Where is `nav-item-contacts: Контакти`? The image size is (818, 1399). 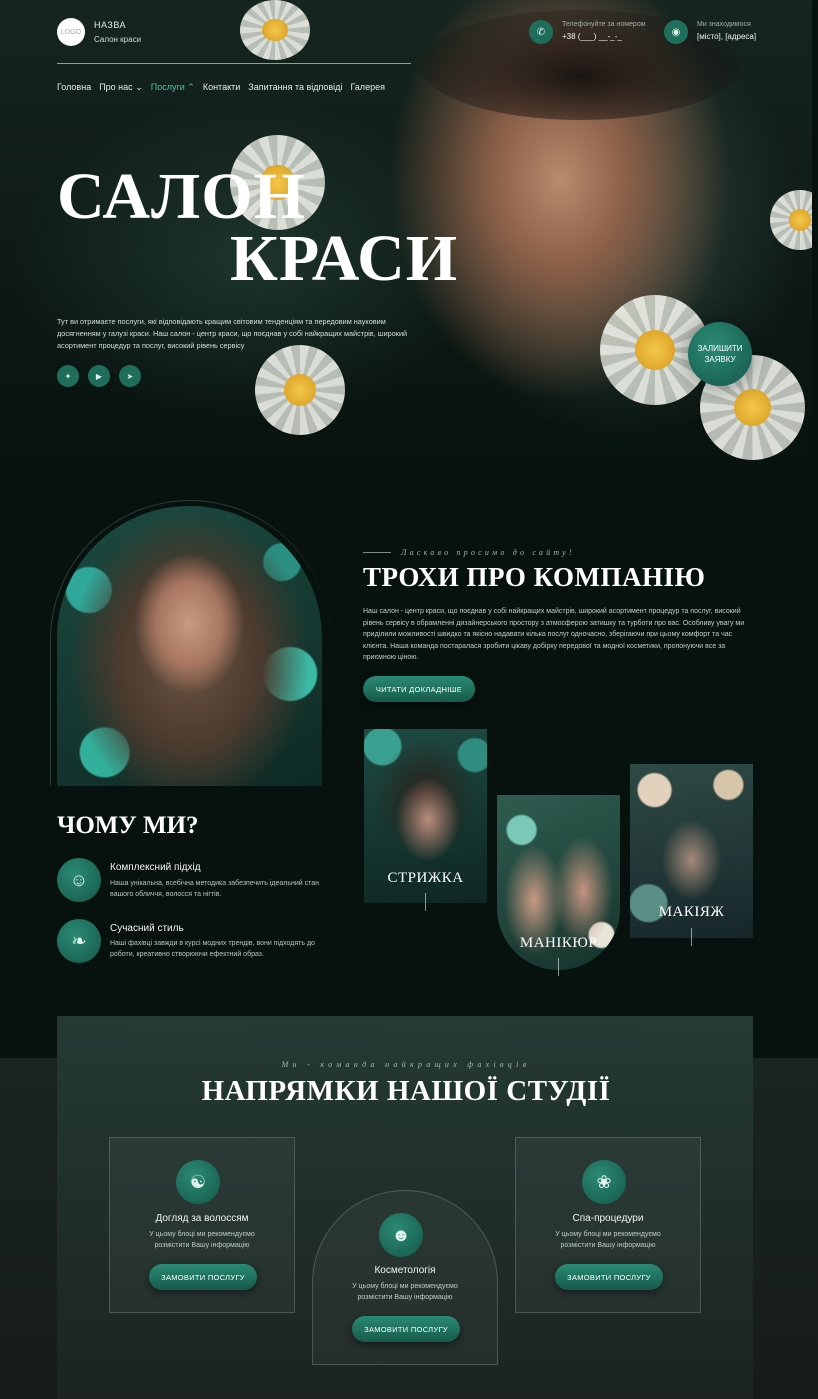
nav-item-contacts: Контакти is located at coordinates (221, 87).